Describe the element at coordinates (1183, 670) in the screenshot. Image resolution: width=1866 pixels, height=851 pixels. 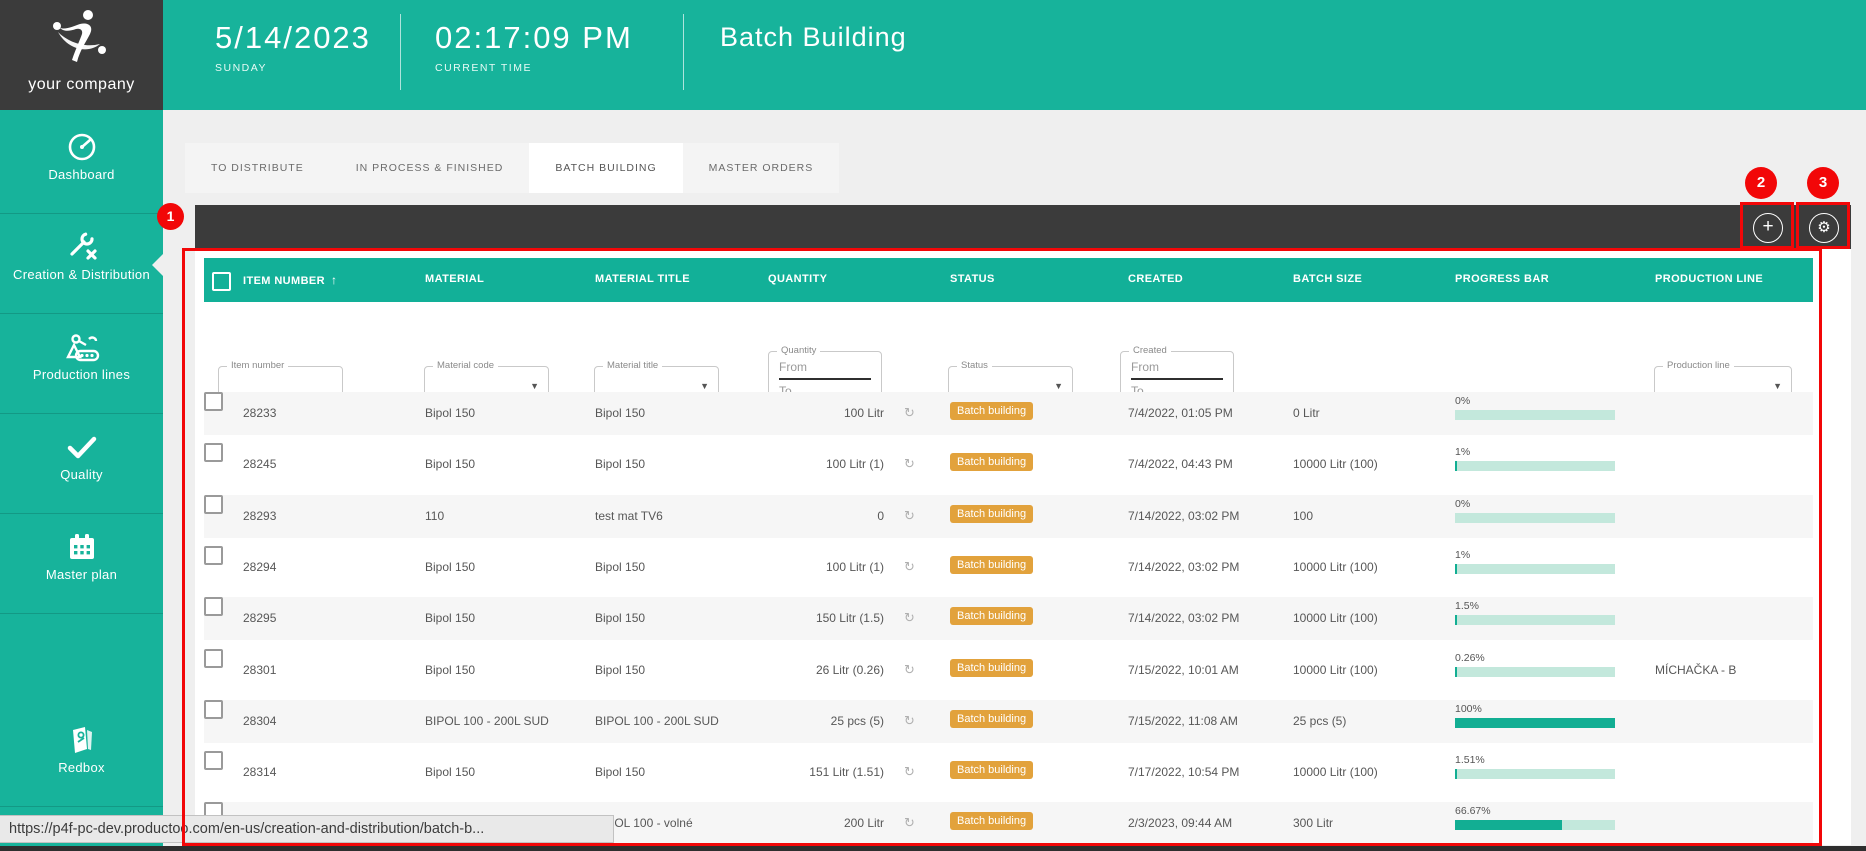
I see `cell-created: 7/15/2022, 10:01 AM` at that location.